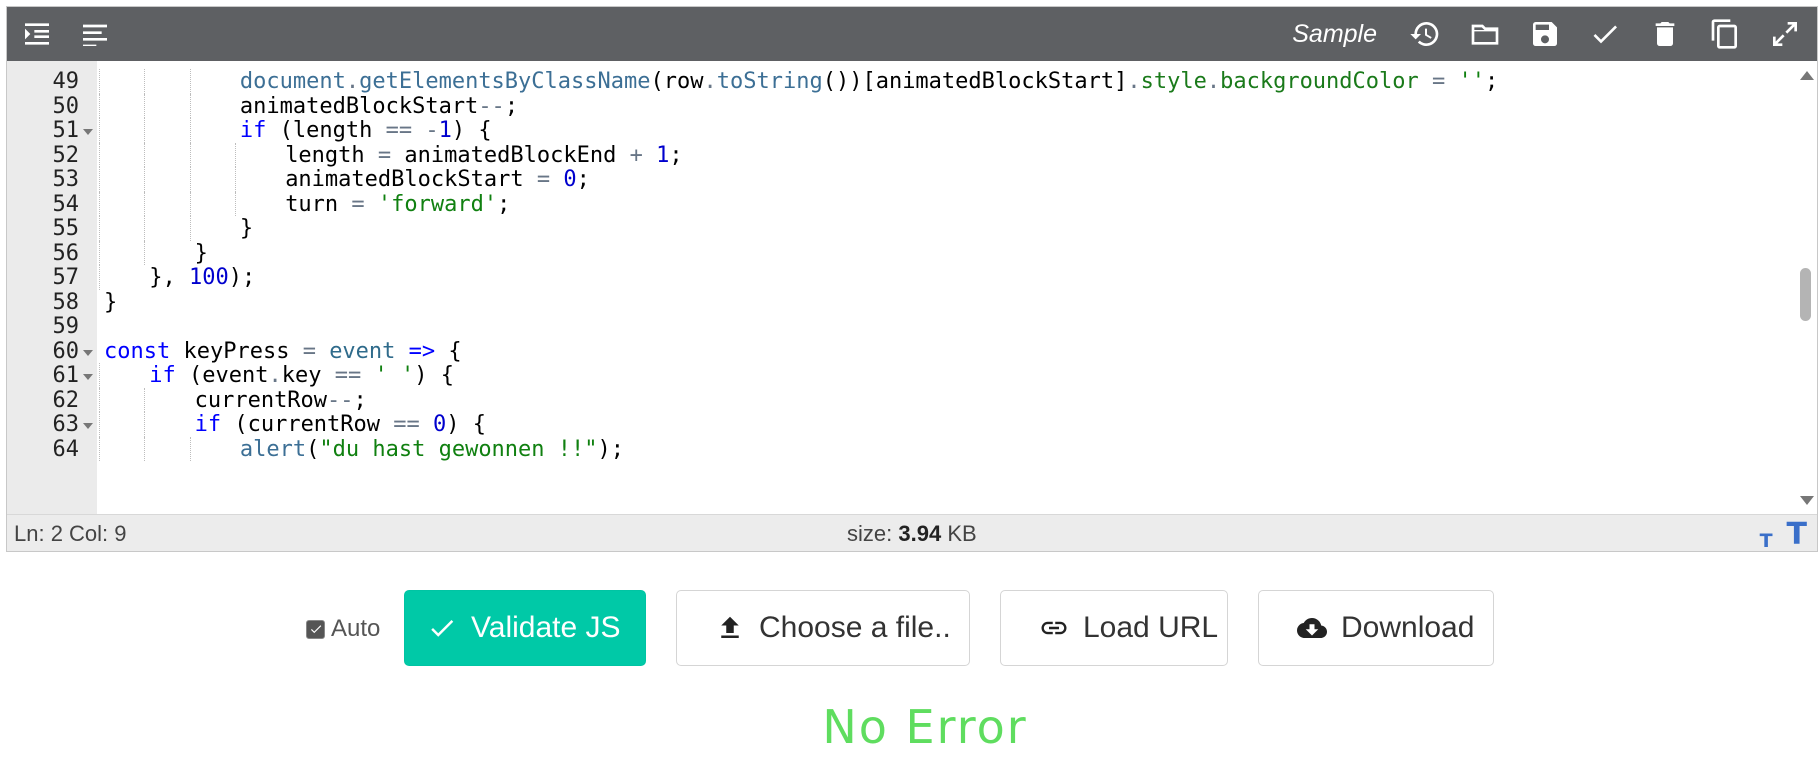  What do you see at coordinates (137, 351) in the screenshot?
I see `code-token: const` at bounding box center [137, 351].